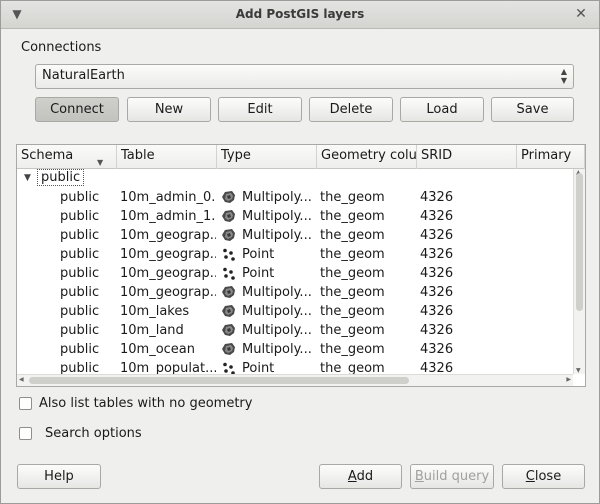 The image size is (600, 504). I want to click on list-no-geometry-checkbox, so click(25, 403).